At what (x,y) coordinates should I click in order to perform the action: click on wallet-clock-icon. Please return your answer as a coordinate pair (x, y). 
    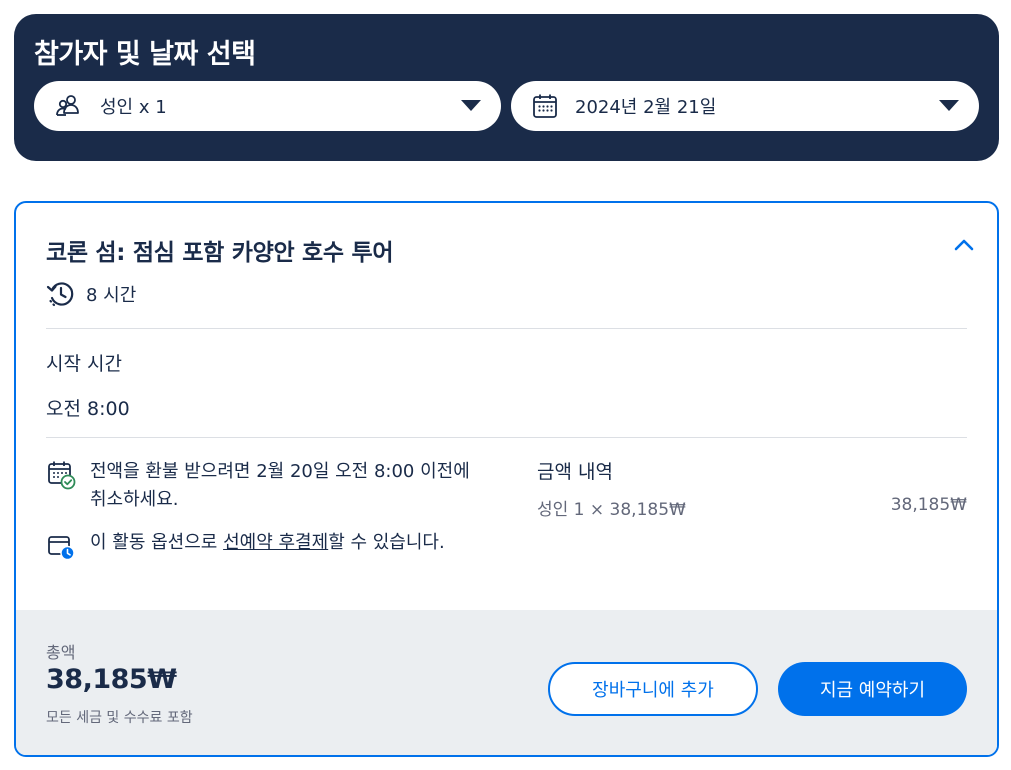
    Looking at the image, I should click on (61, 546).